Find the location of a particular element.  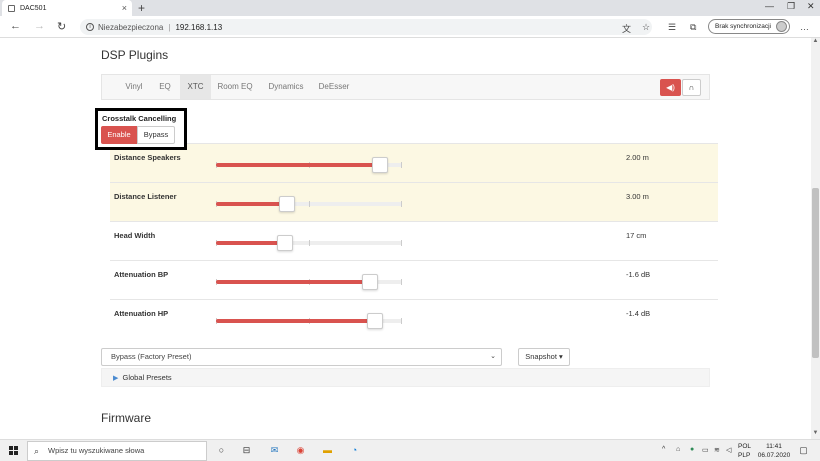

tab-eq: EQ is located at coordinates (165, 87).